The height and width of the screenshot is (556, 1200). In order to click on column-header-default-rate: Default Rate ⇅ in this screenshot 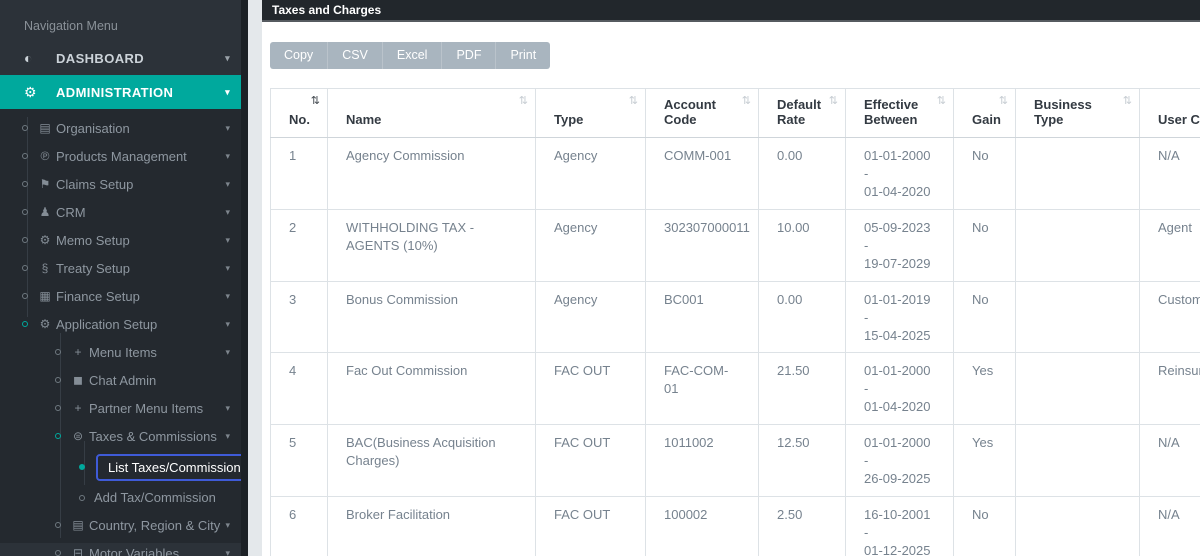, I will do `click(802, 113)`.